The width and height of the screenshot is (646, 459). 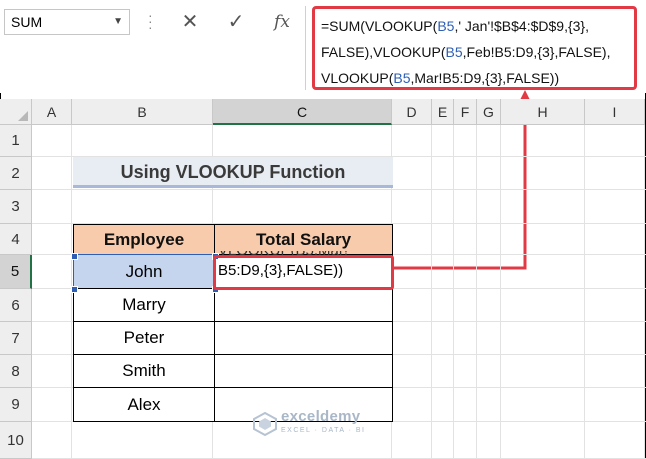 What do you see at coordinates (52, 112) in the screenshot?
I see `column-header-a: A` at bounding box center [52, 112].